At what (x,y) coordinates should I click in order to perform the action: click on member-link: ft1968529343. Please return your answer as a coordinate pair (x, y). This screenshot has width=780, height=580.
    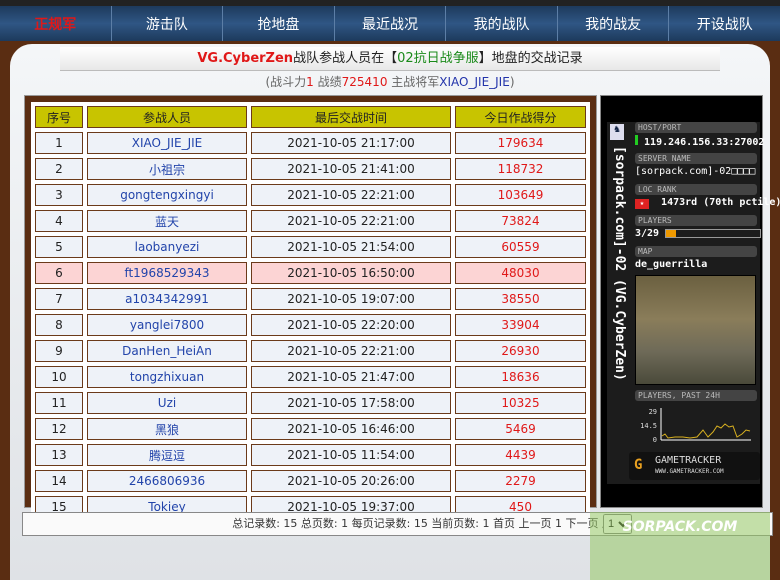
    Looking at the image, I should click on (167, 273).